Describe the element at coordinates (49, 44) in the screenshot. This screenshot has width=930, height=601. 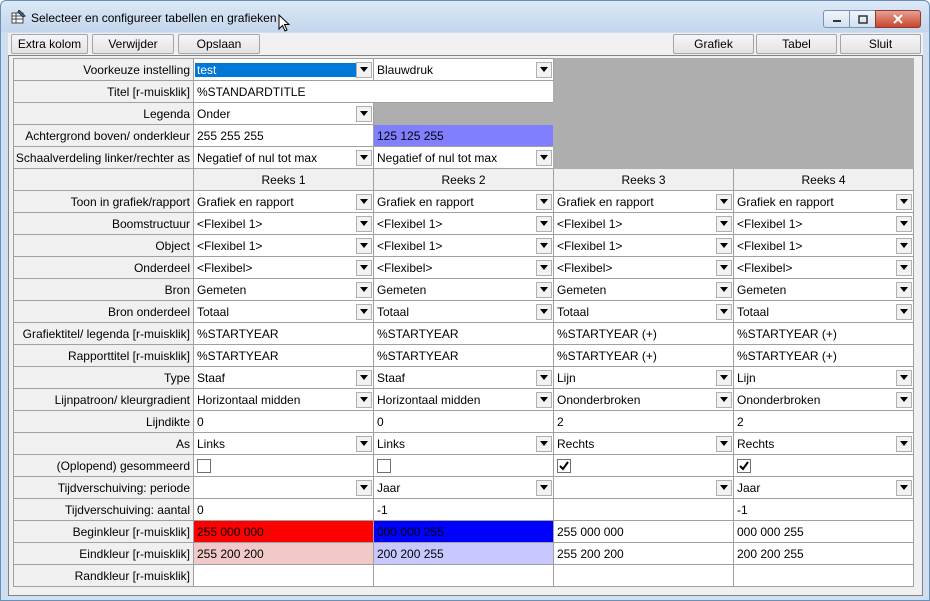
I see `extra-kolom-button: Extra kolom` at that location.